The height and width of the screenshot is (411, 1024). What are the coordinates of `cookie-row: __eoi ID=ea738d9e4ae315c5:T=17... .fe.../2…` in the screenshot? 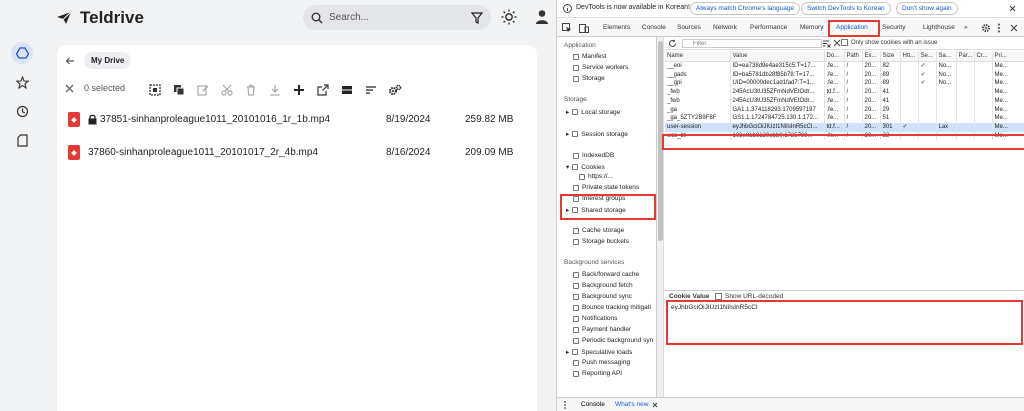 It's located at (844, 66).